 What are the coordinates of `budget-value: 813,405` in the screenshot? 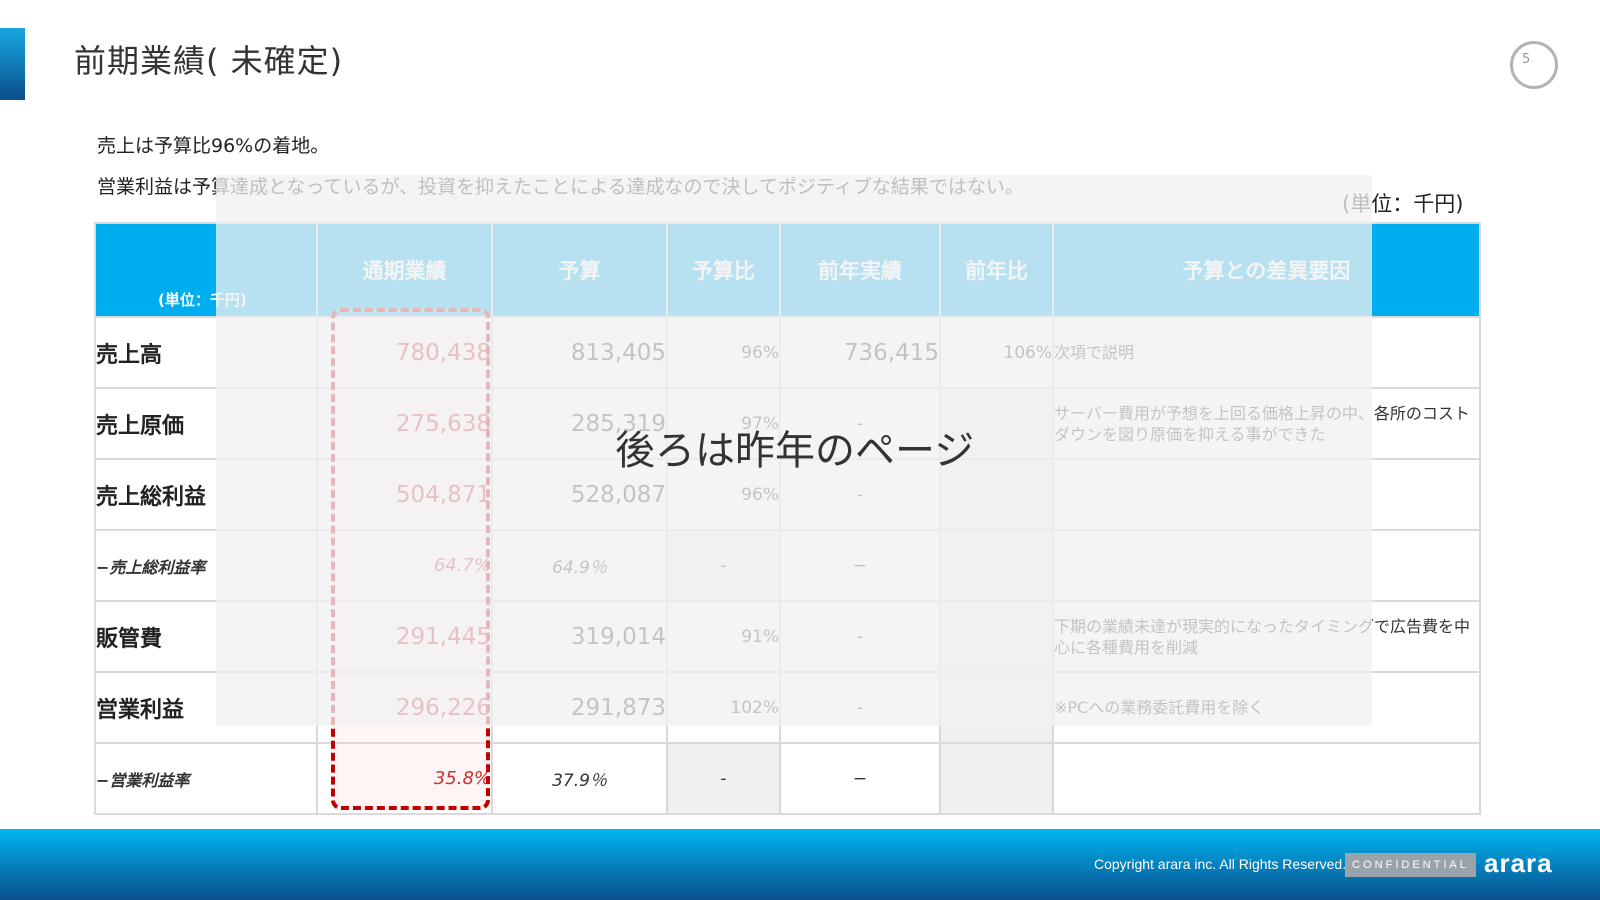 It's located at (579, 352).